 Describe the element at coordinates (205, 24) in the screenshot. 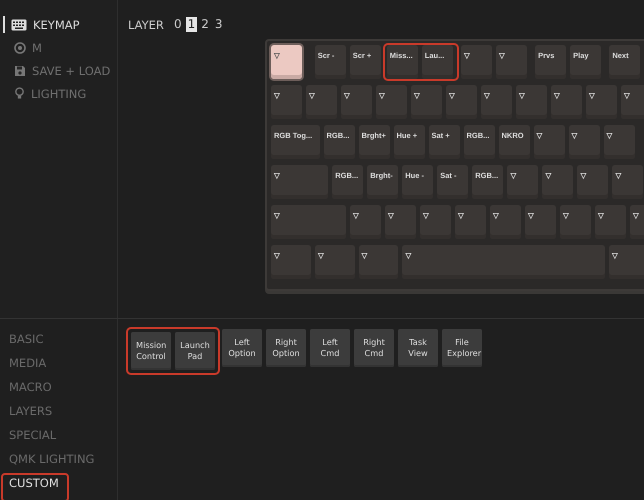

I see `layer-button: 2` at that location.